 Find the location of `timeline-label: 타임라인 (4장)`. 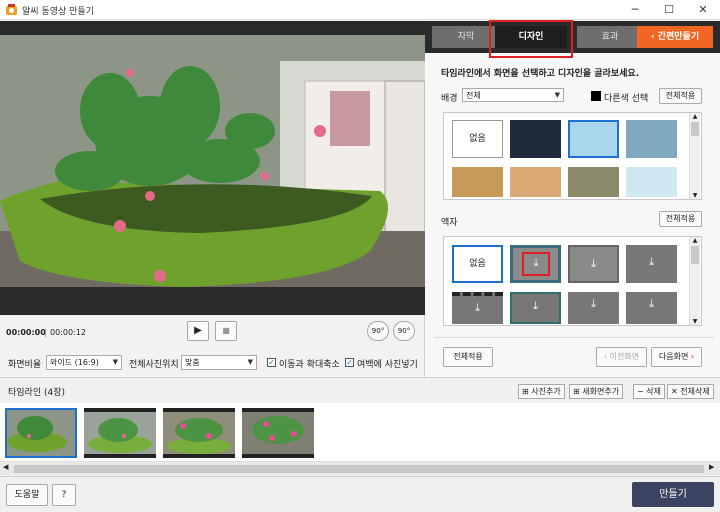

timeline-label: 타임라인 (4장) is located at coordinates (37, 393).